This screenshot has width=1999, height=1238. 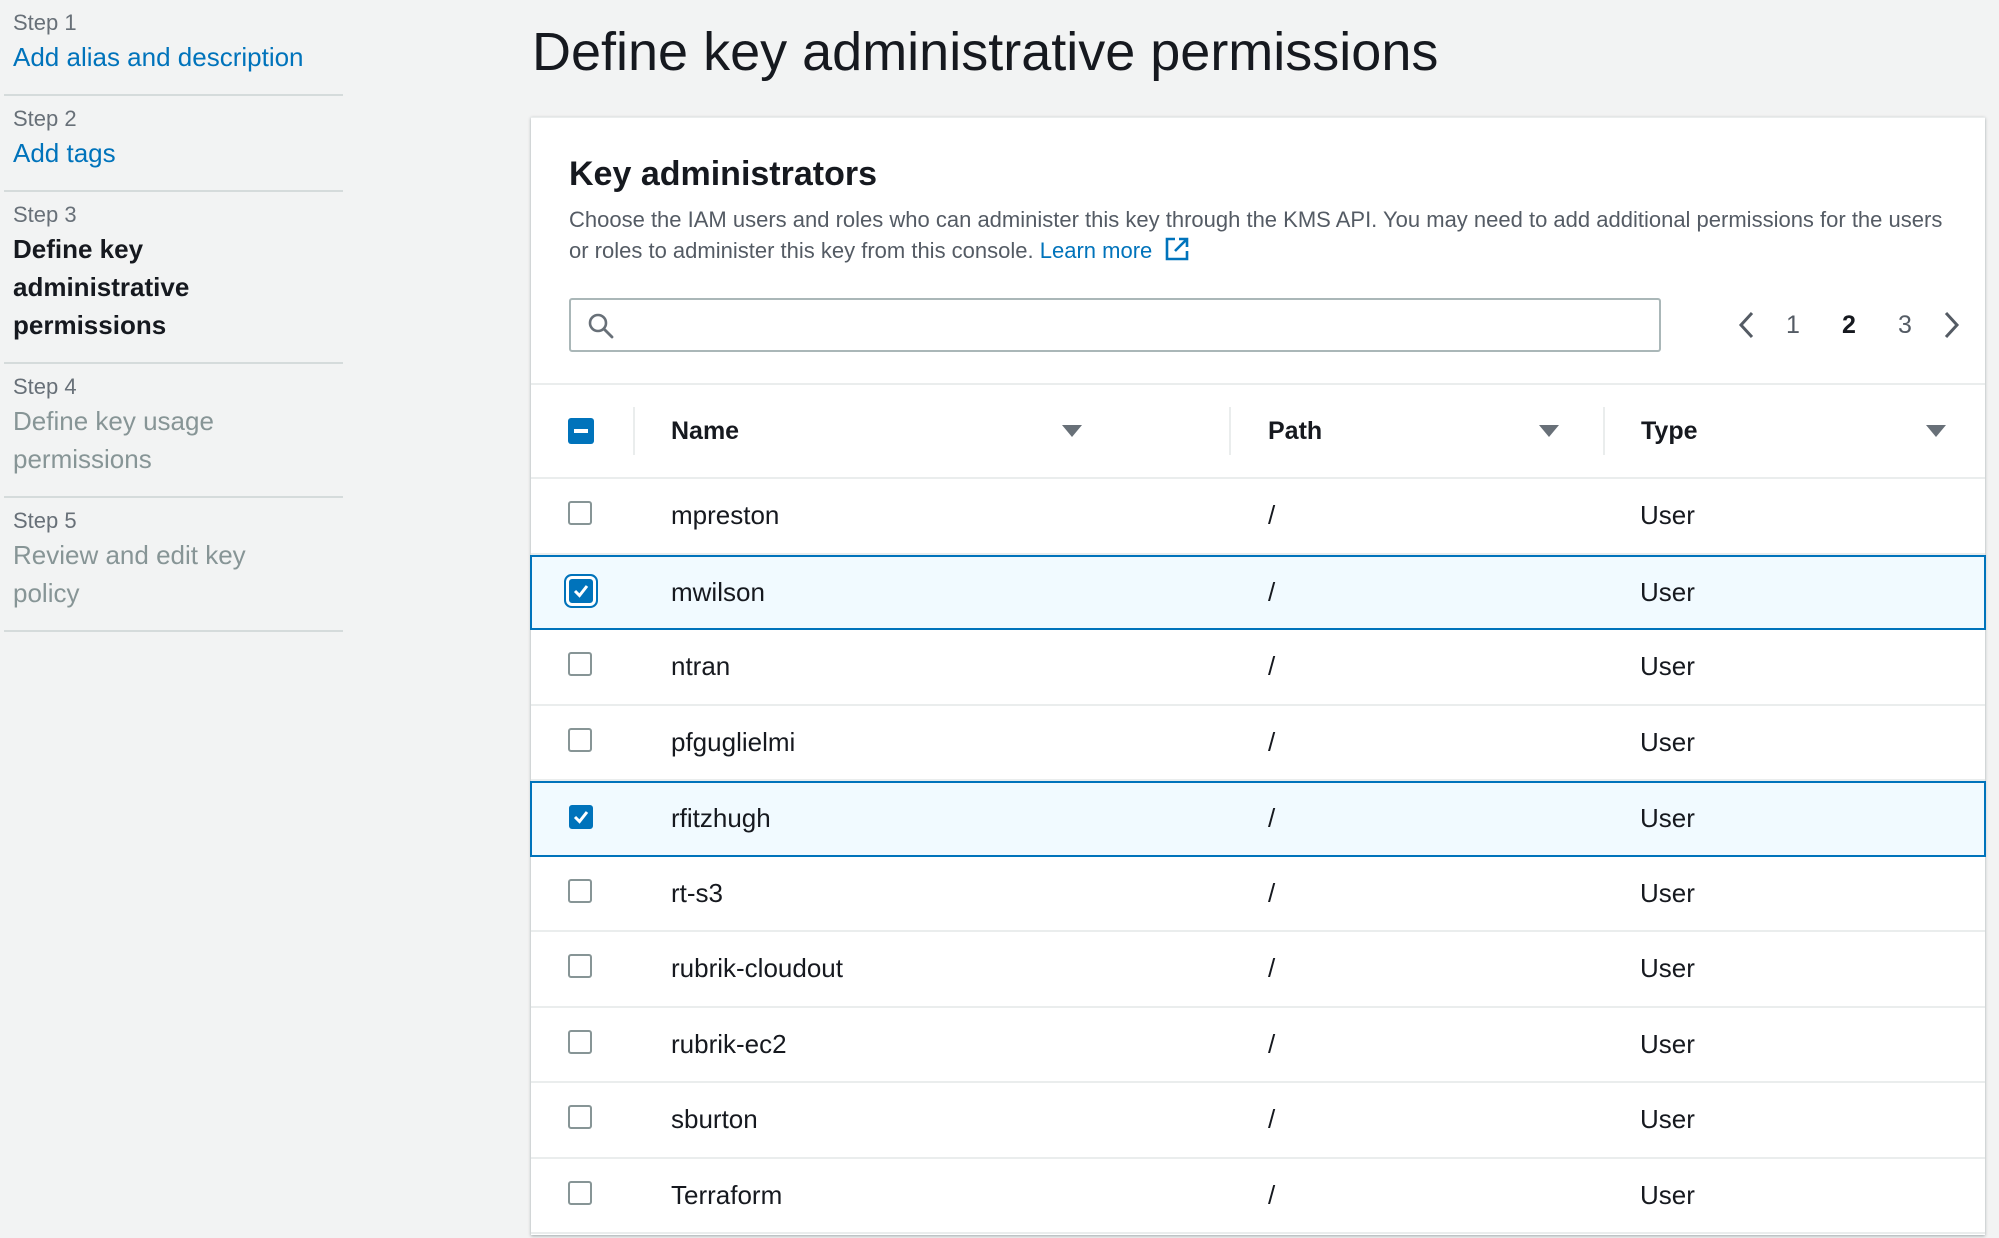 I want to click on pagination: 1 2 3, so click(x=1849, y=325).